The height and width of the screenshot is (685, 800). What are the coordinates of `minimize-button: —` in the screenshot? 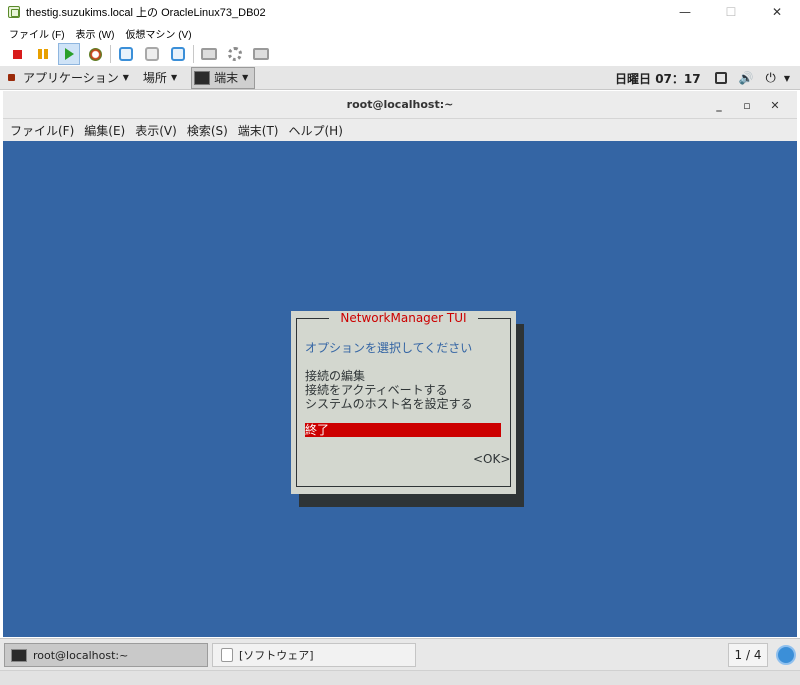 It's located at (685, 12).